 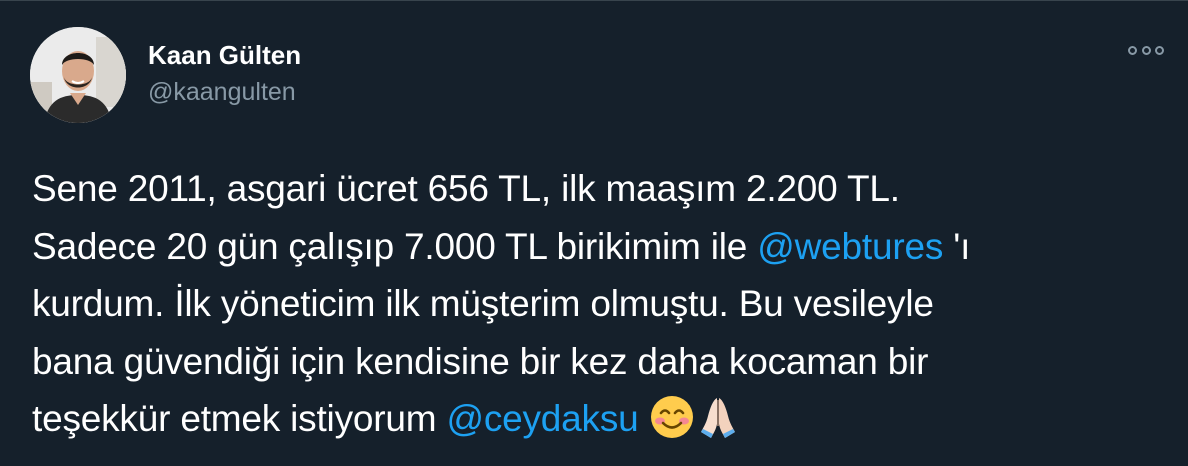 What do you see at coordinates (222, 92) in the screenshot?
I see `author-handle: @kaangulten` at bounding box center [222, 92].